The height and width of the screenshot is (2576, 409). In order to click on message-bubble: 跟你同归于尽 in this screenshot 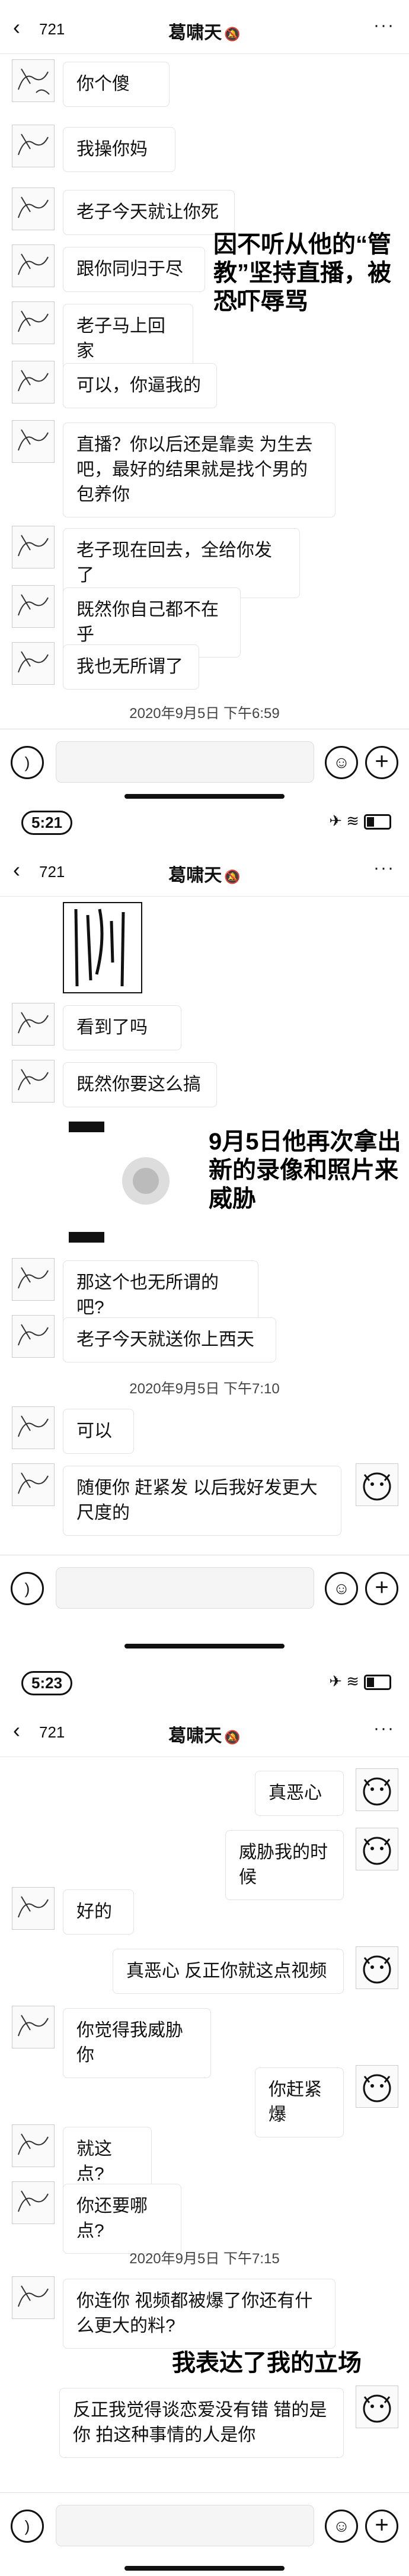, I will do `click(134, 269)`.